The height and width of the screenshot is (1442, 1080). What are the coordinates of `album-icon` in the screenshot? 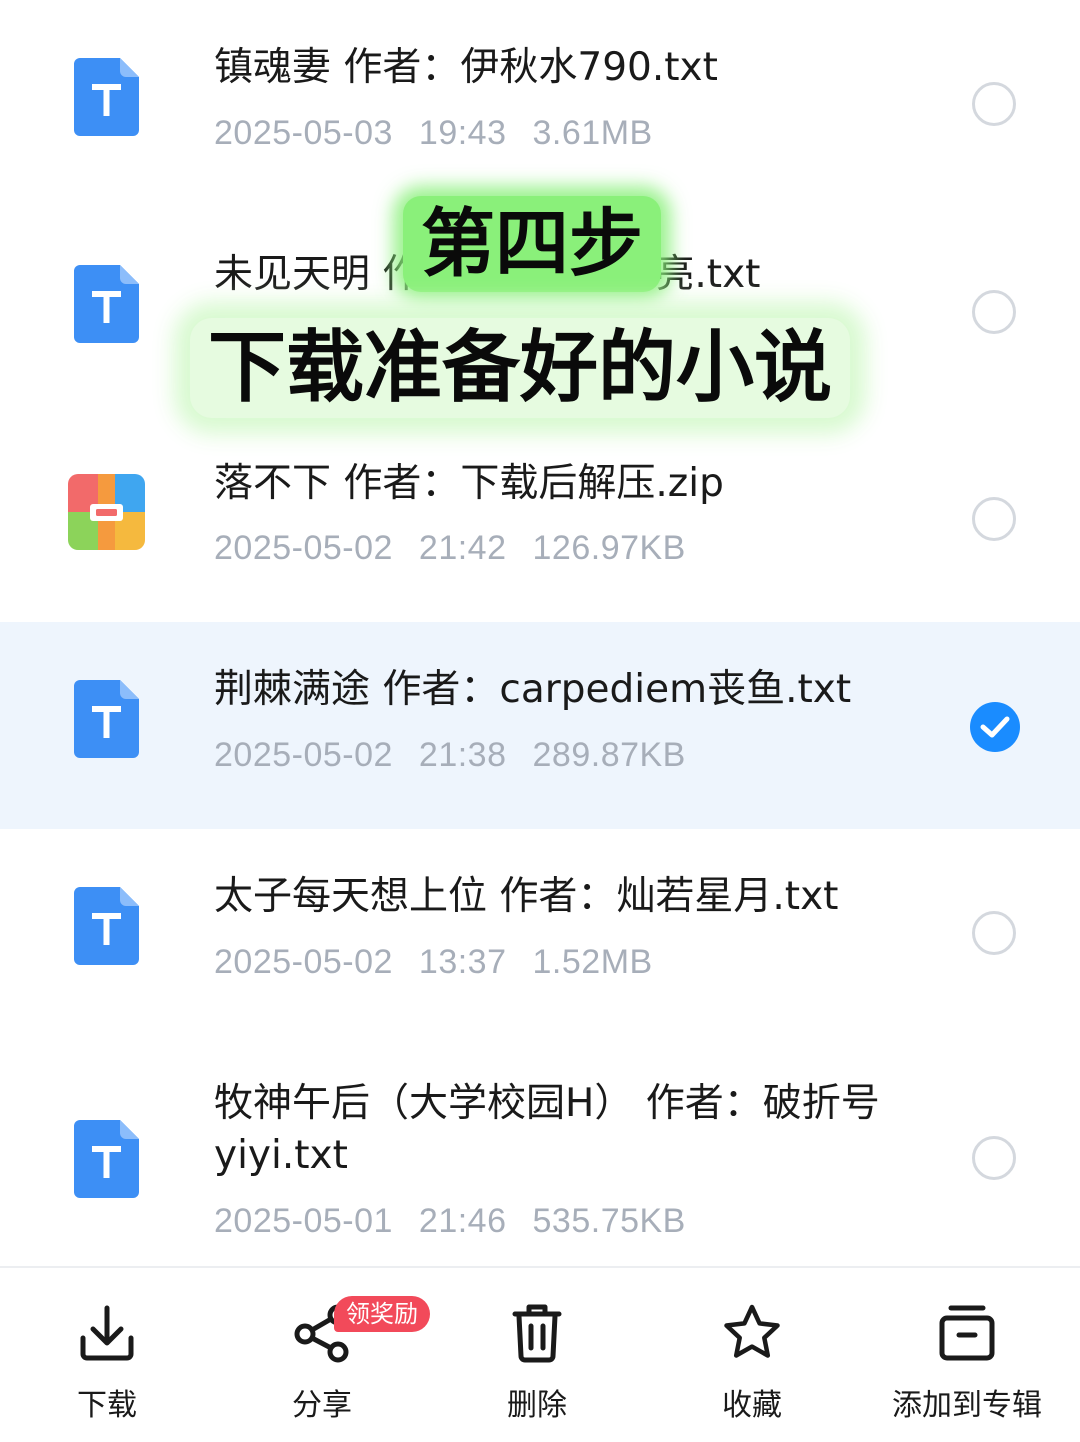 It's located at (967, 1333).